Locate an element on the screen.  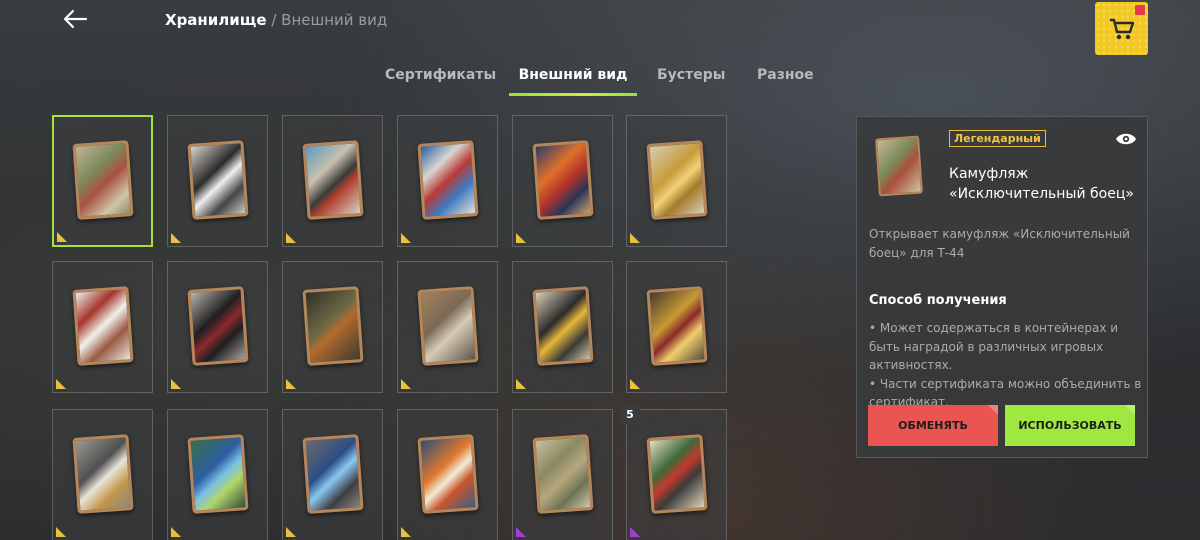
tab-misc: Разное is located at coordinates (785, 75).